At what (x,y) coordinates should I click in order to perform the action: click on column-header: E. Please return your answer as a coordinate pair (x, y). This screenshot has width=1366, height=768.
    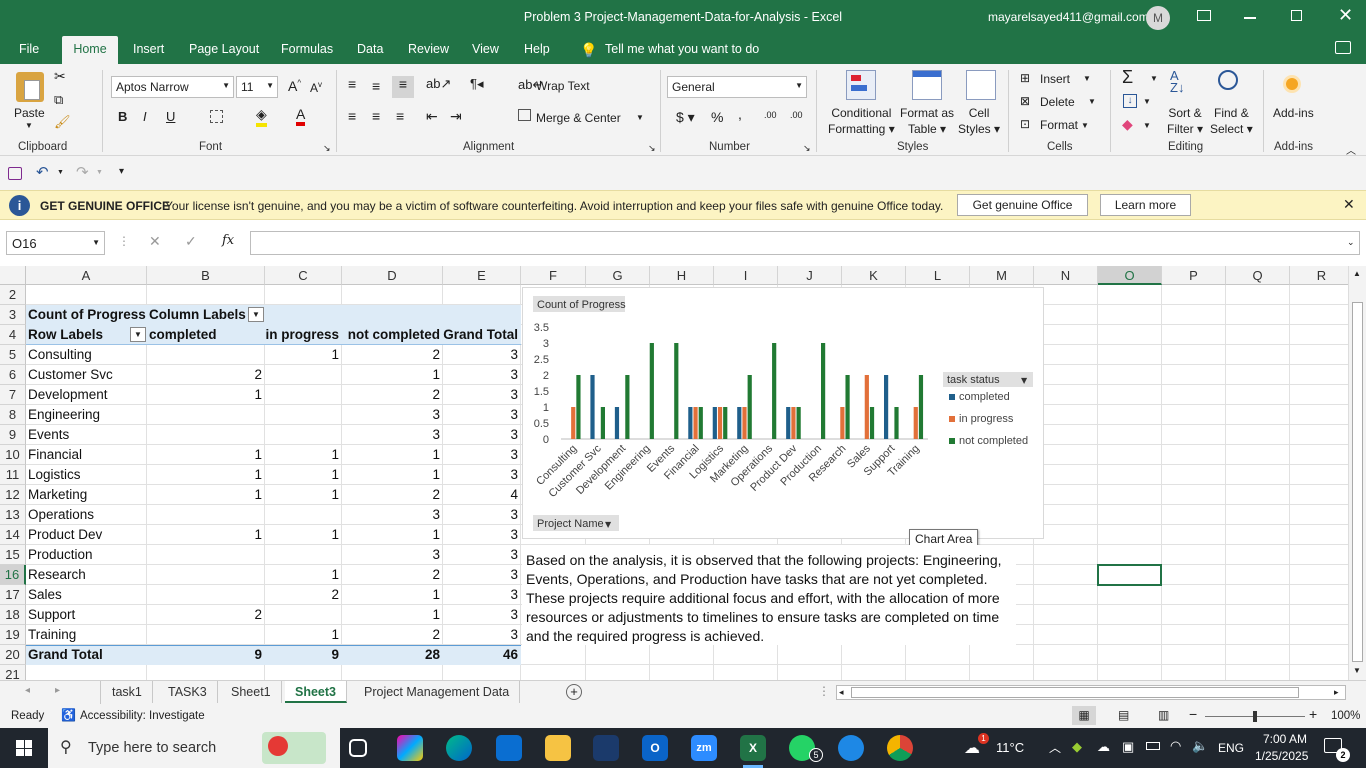
    Looking at the image, I should click on (482, 275).